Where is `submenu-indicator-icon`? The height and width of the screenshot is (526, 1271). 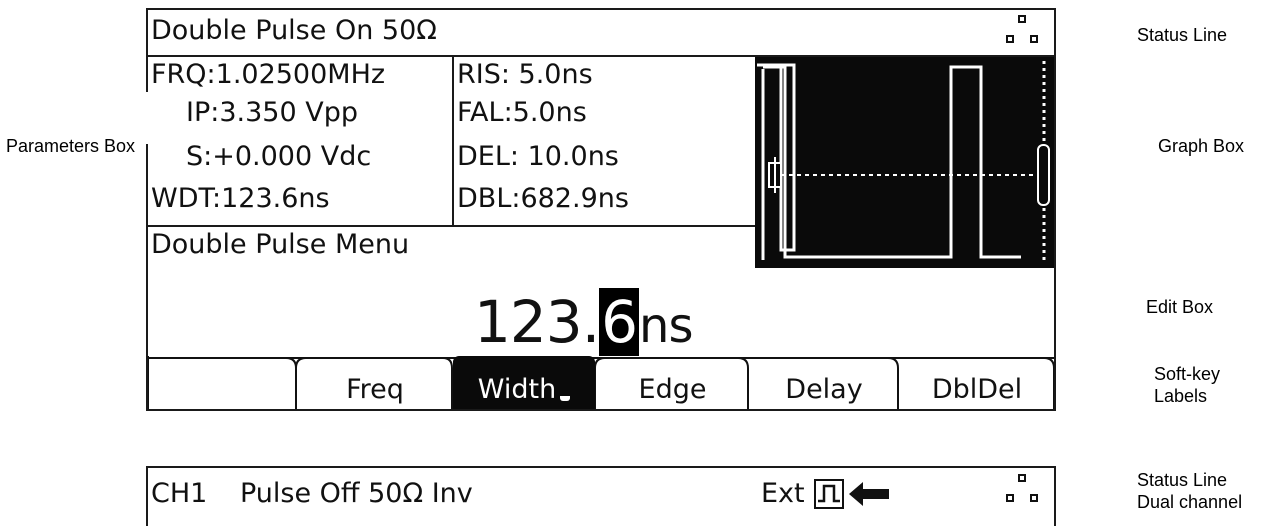
submenu-indicator-icon is located at coordinates (565, 398).